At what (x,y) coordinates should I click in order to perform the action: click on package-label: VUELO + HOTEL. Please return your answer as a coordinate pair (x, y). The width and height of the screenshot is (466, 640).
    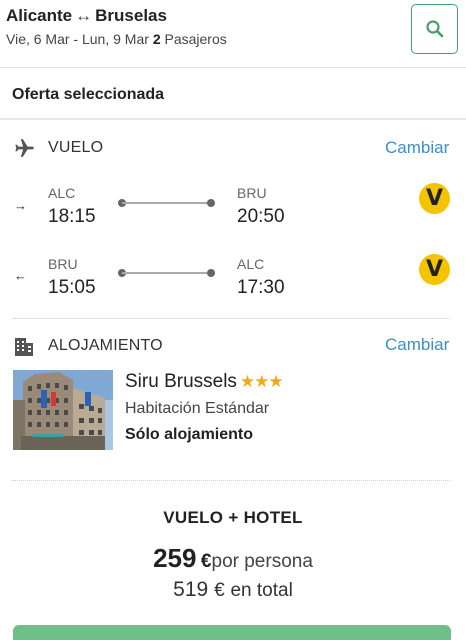
    Looking at the image, I should click on (233, 517).